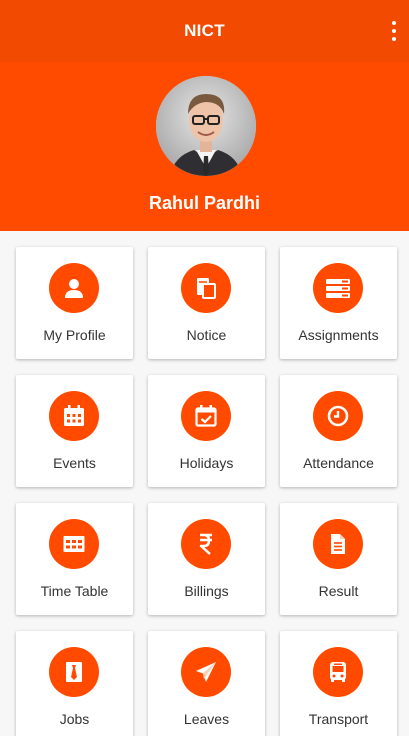  Describe the element at coordinates (74, 544) in the screenshot. I see `table-icon` at that location.